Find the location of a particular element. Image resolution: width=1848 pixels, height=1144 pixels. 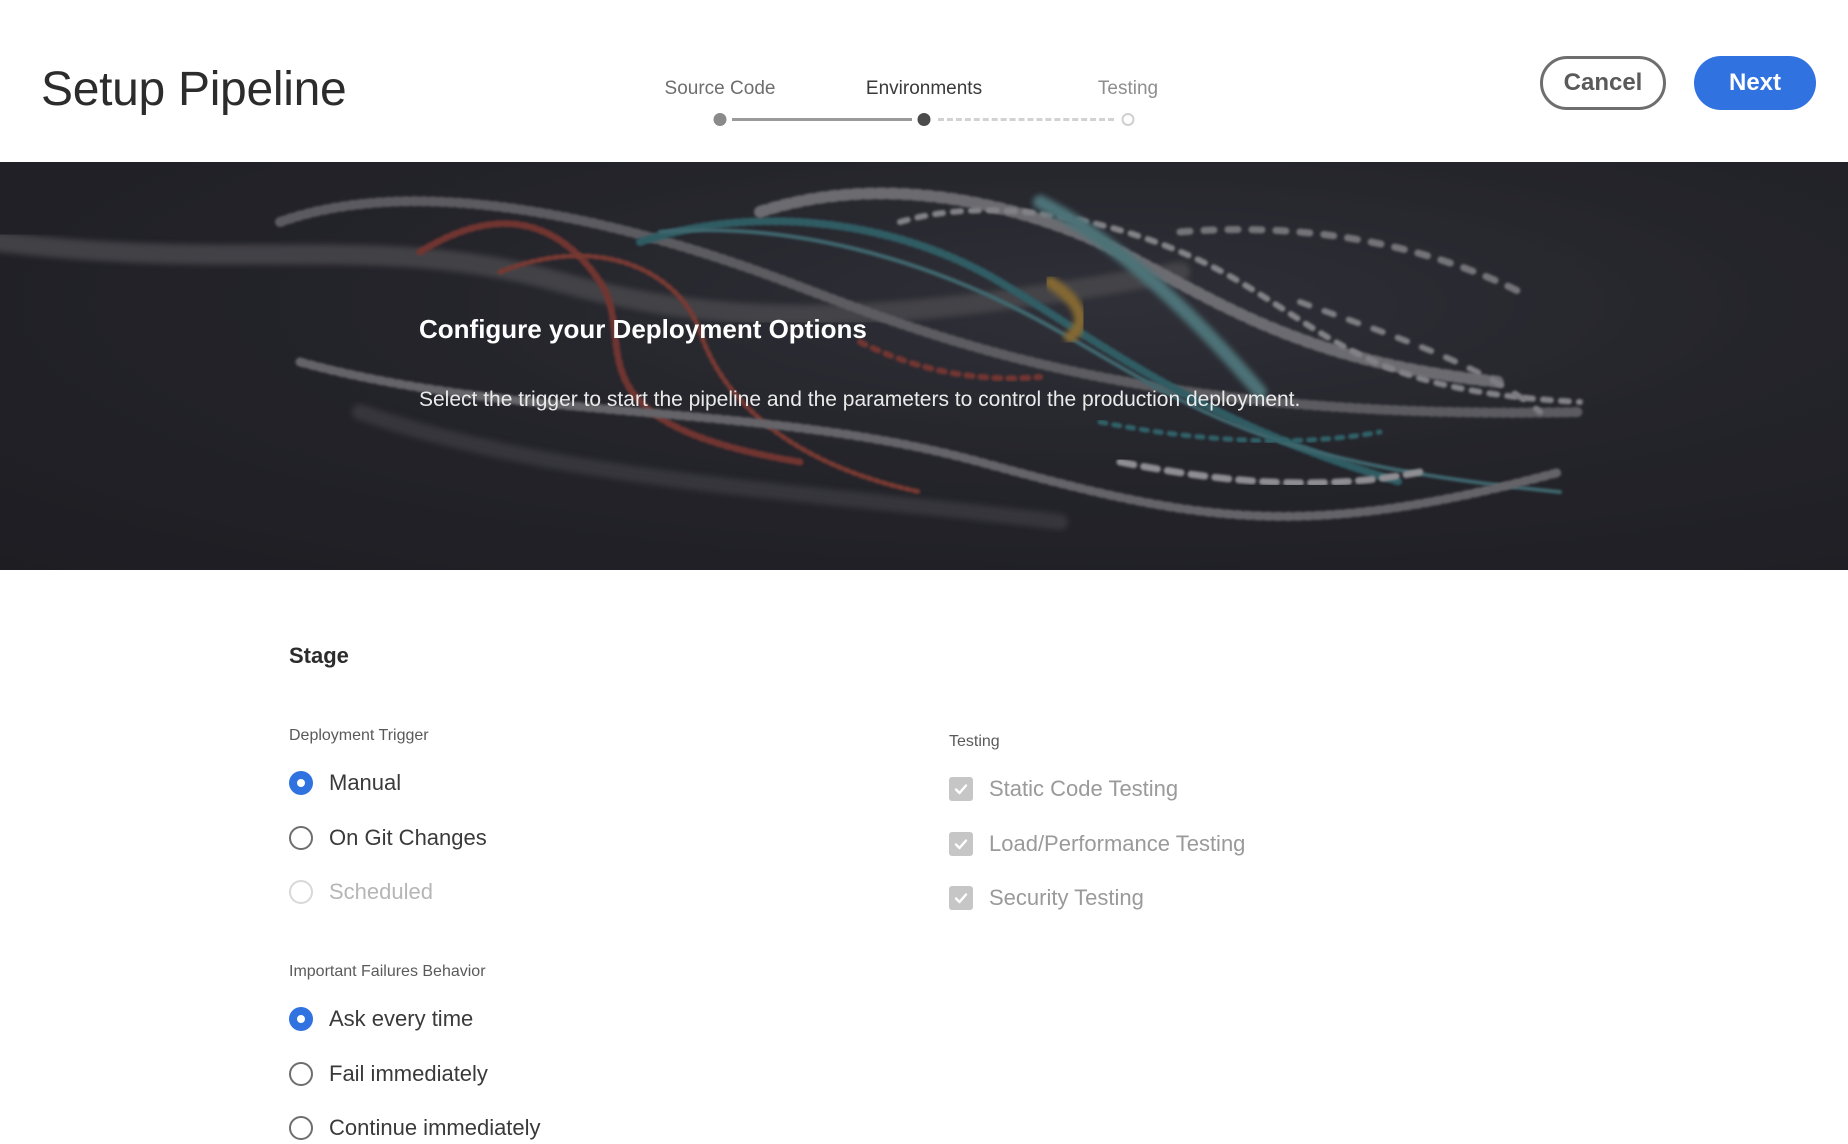

radio-option-label: On Git Changes is located at coordinates (408, 837).